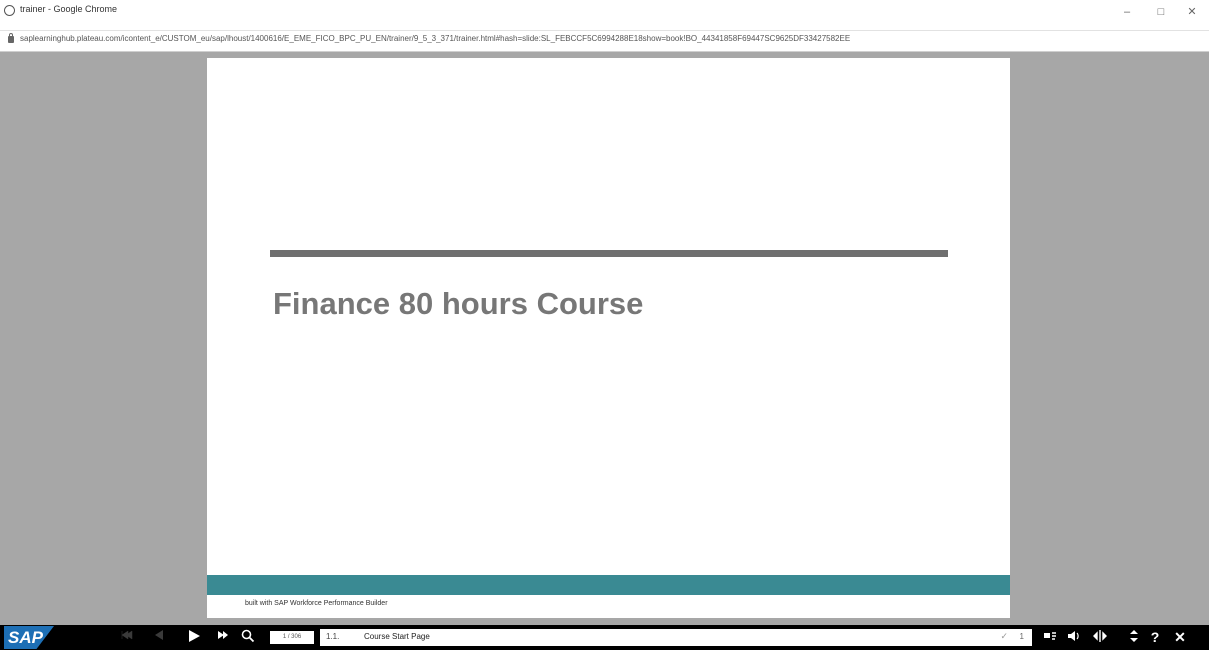 This screenshot has height=650, width=1209. Describe the element at coordinates (29, 637) in the screenshot. I see `sap-logo: SAP` at that location.